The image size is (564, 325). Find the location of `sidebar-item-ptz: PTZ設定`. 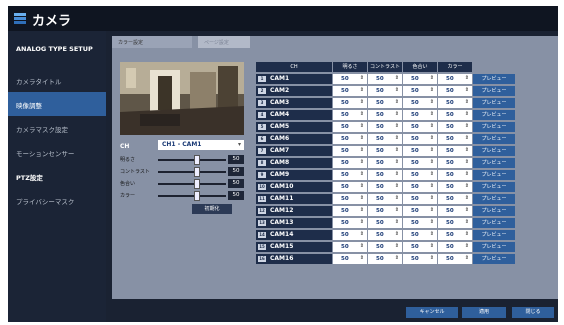

sidebar-item-ptz: PTZ設定 is located at coordinates (57, 176).